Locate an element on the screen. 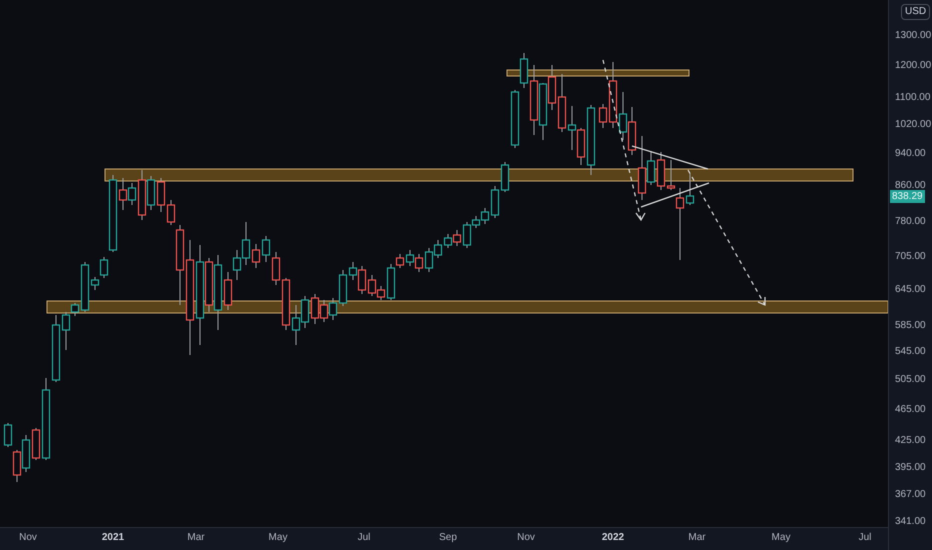  price-label: 780.00 is located at coordinates (910, 222).